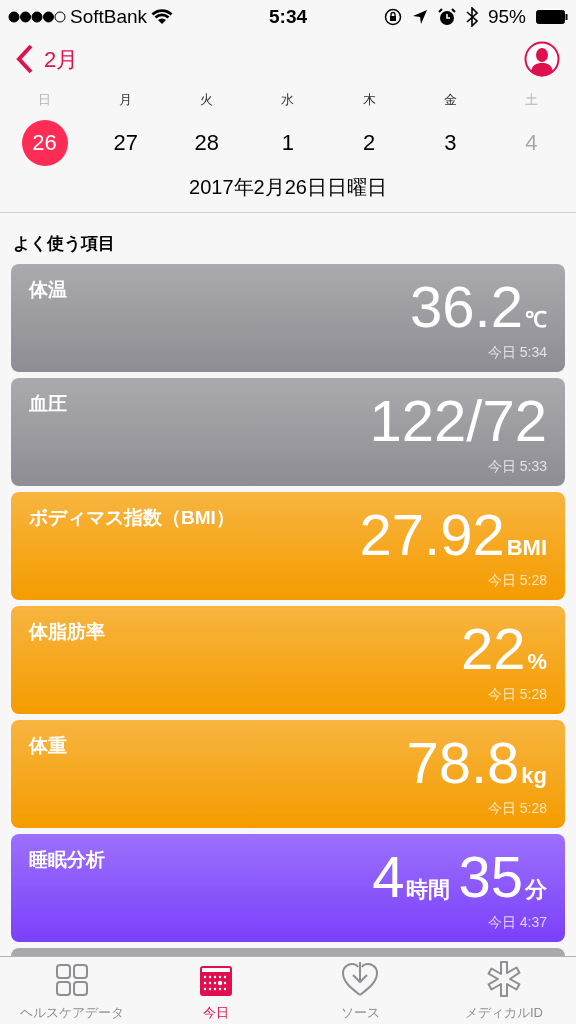 The height and width of the screenshot is (1024, 576). I want to click on carrier-name: SoftBank, so click(109, 16).